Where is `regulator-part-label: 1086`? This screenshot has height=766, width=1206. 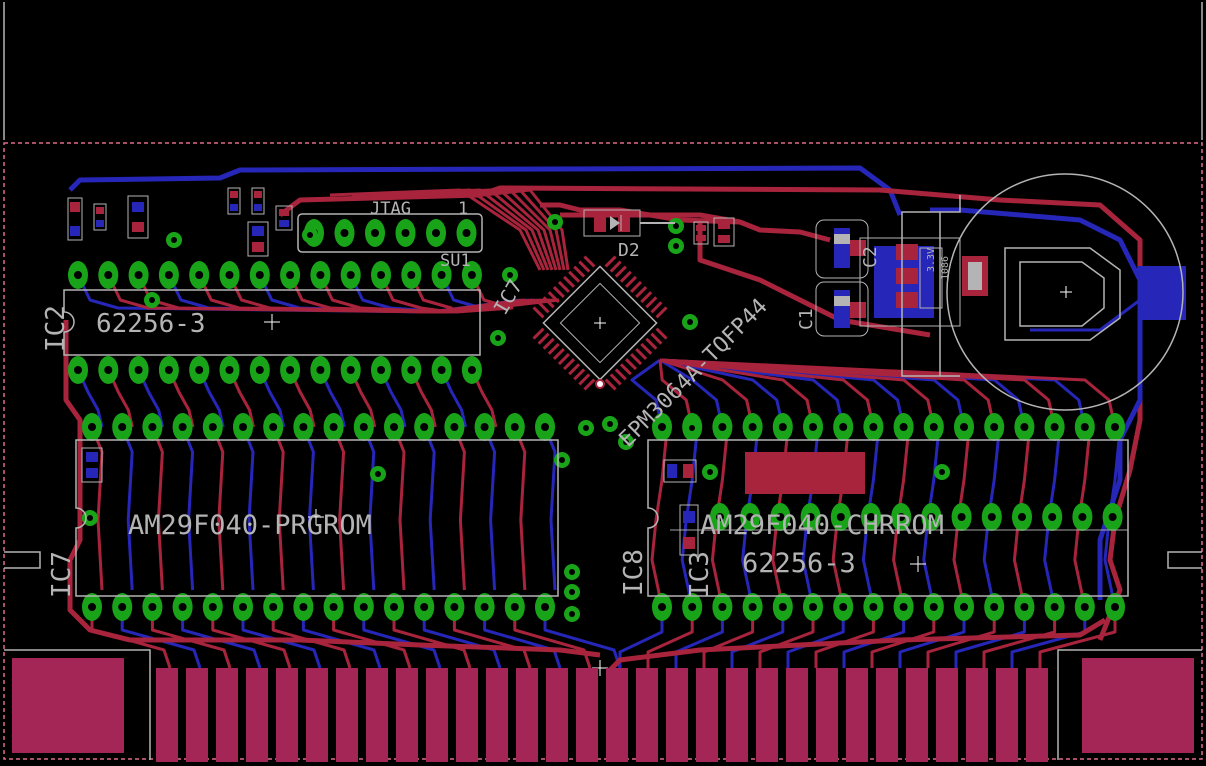 regulator-part-label: 1086 is located at coordinates (945, 268).